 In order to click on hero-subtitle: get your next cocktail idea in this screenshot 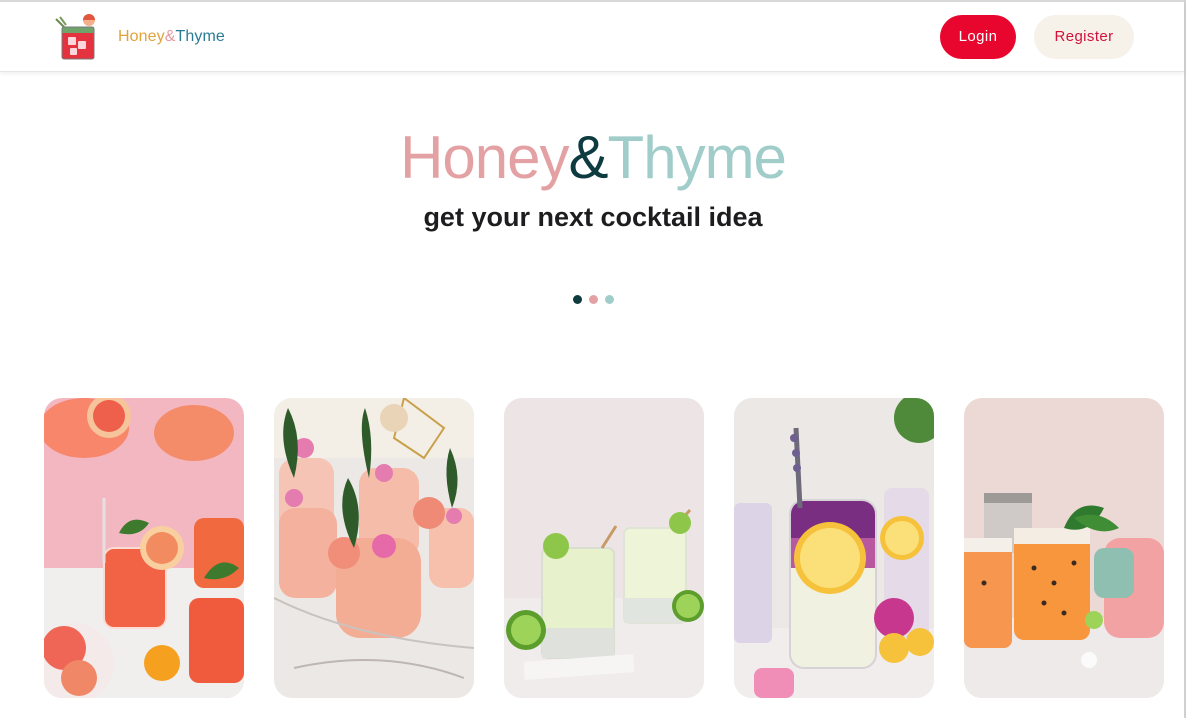, I will do `click(593, 217)`.